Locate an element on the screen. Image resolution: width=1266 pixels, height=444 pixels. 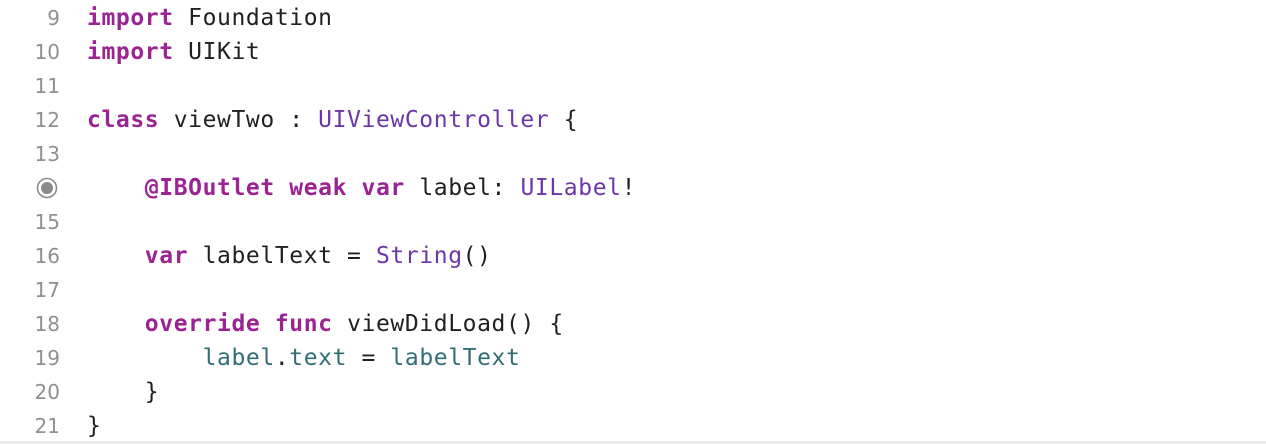
code-token: ! is located at coordinates (629, 188).